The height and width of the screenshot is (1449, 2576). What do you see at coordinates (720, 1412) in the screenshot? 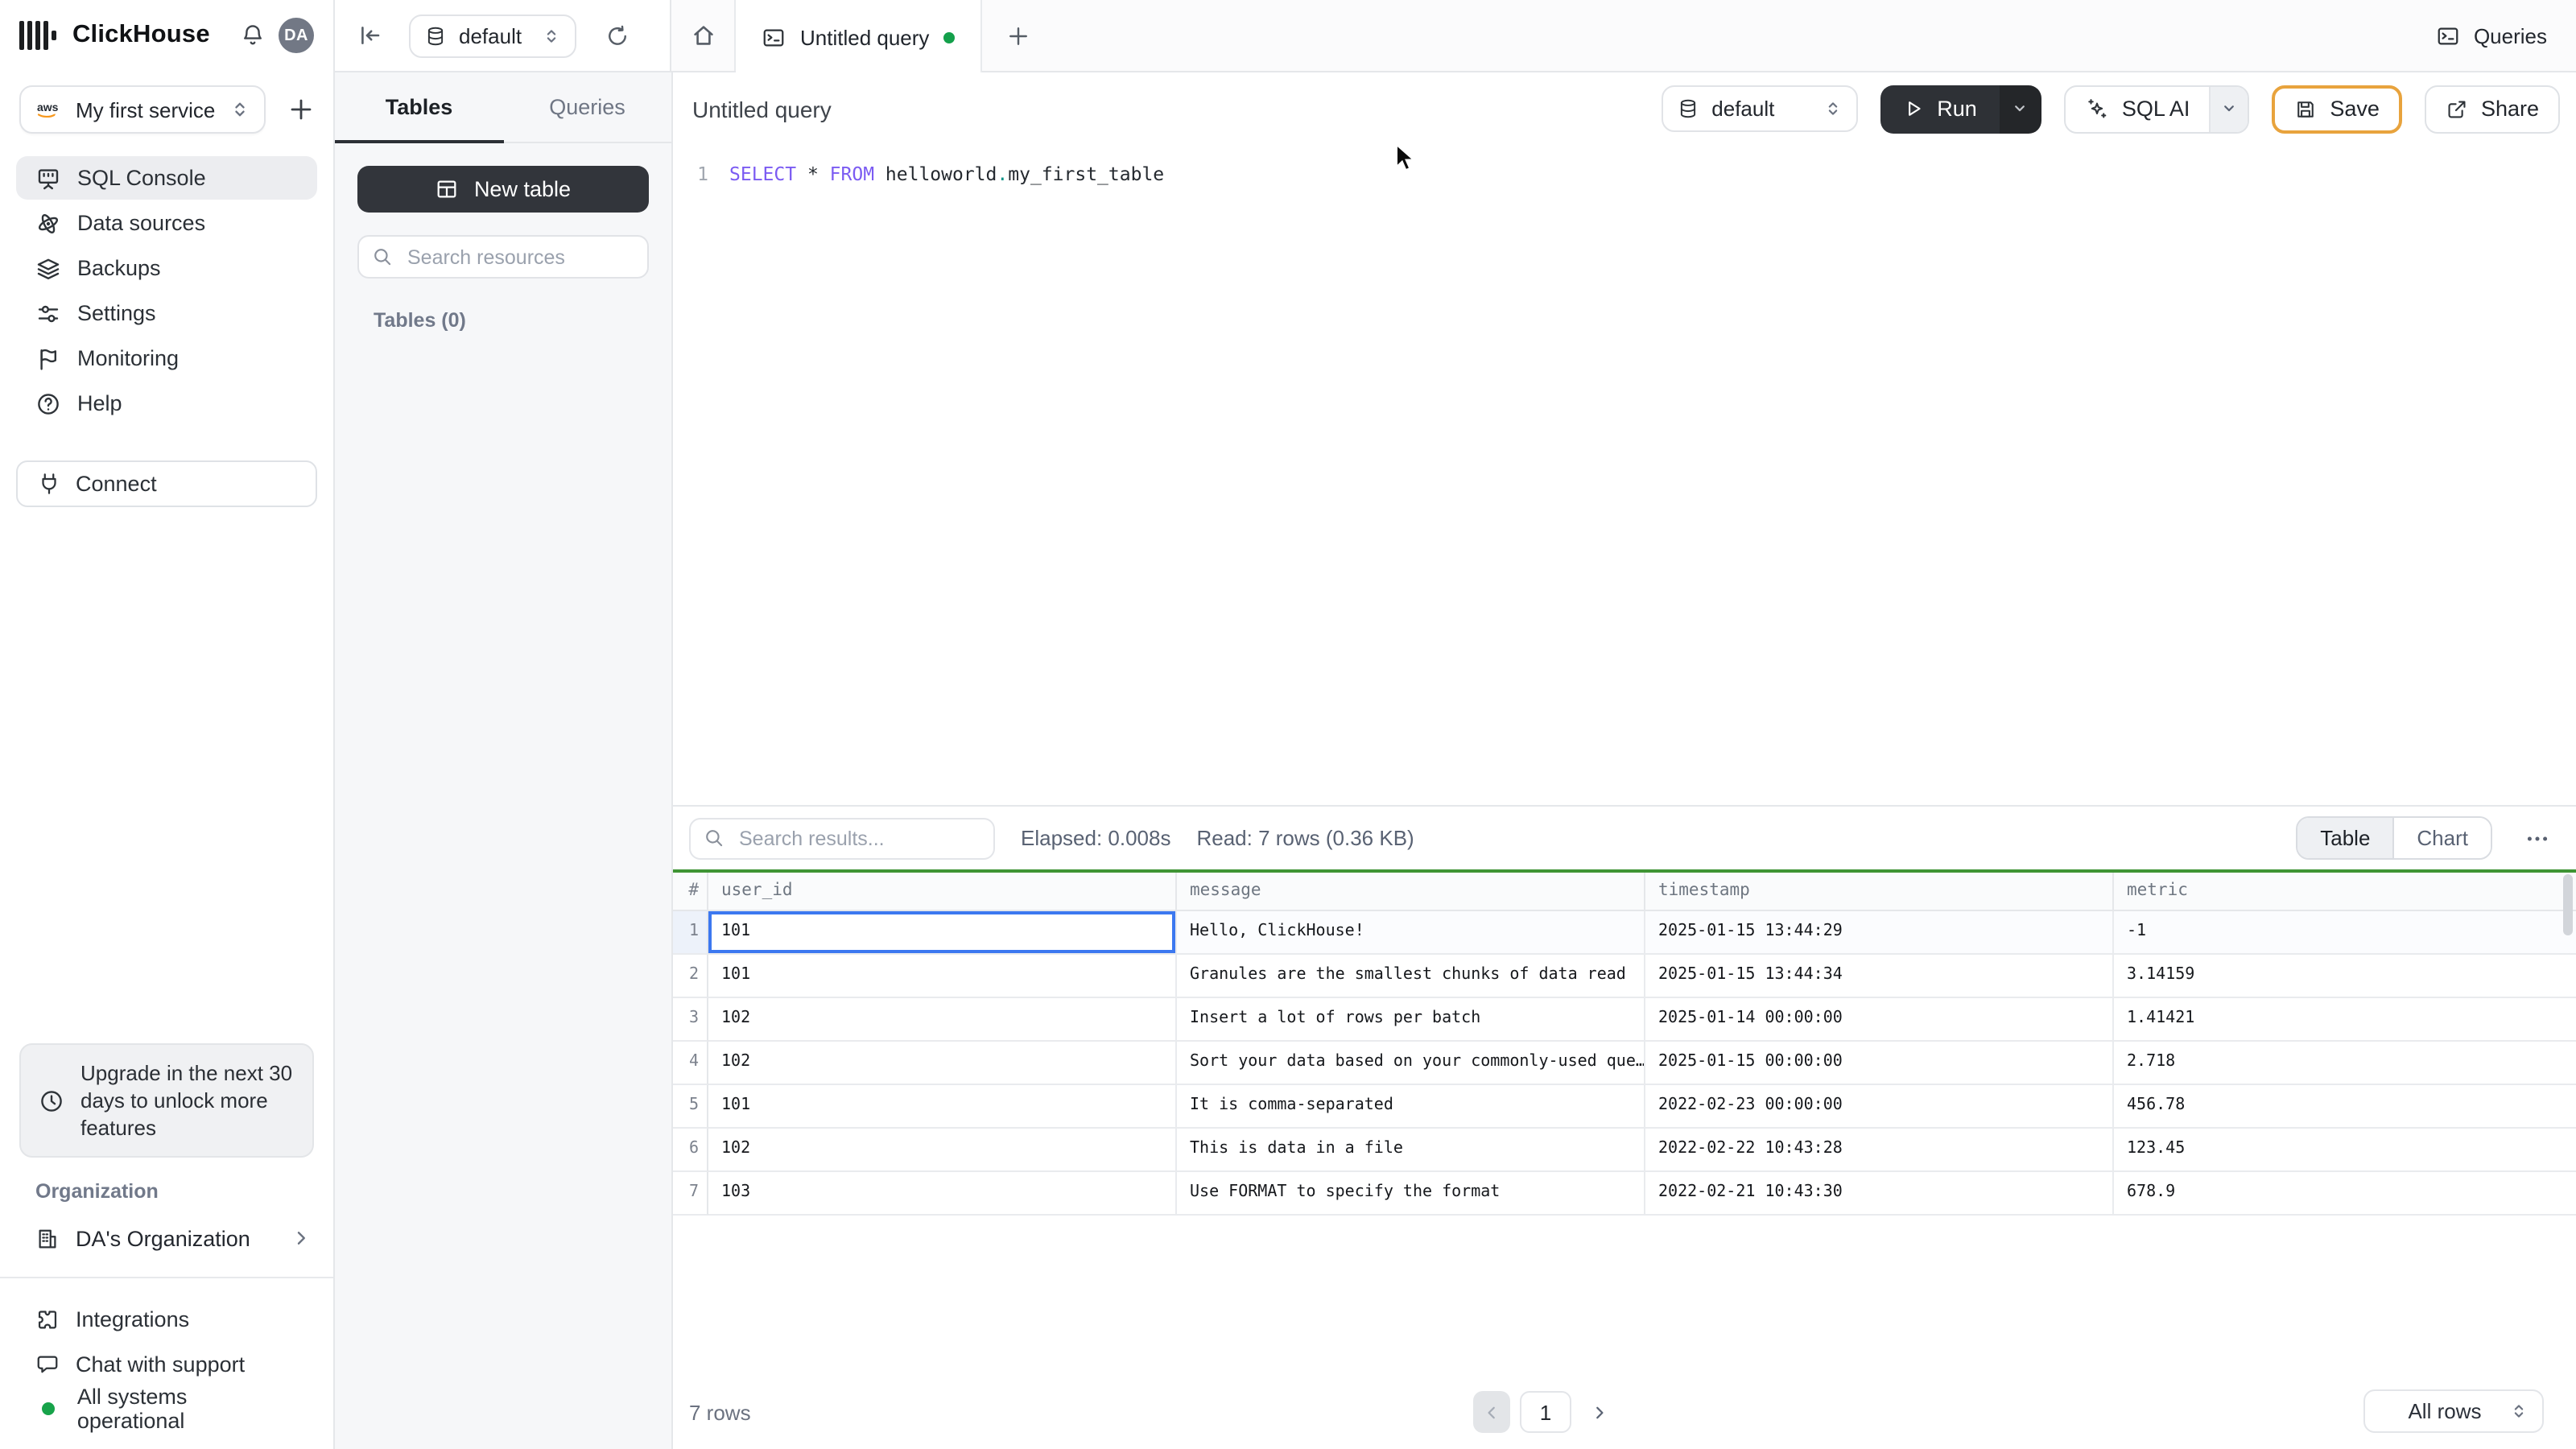
I see `row-count-label: 7 rows` at bounding box center [720, 1412].